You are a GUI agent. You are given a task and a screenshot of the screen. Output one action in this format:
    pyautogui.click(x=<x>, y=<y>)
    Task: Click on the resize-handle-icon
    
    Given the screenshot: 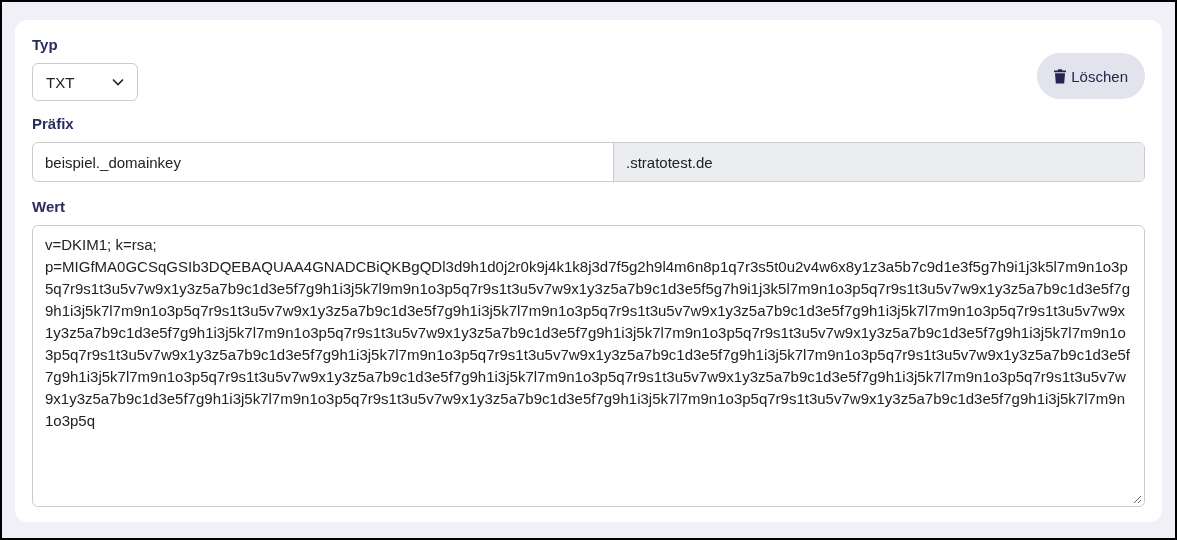 What is the action you would take?
    pyautogui.click(x=1137, y=499)
    